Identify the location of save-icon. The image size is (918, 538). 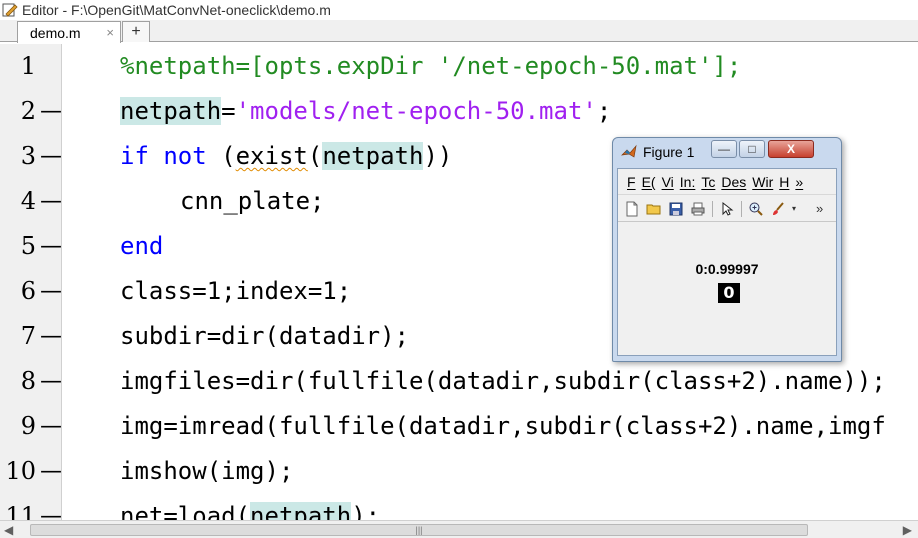
(676, 209).